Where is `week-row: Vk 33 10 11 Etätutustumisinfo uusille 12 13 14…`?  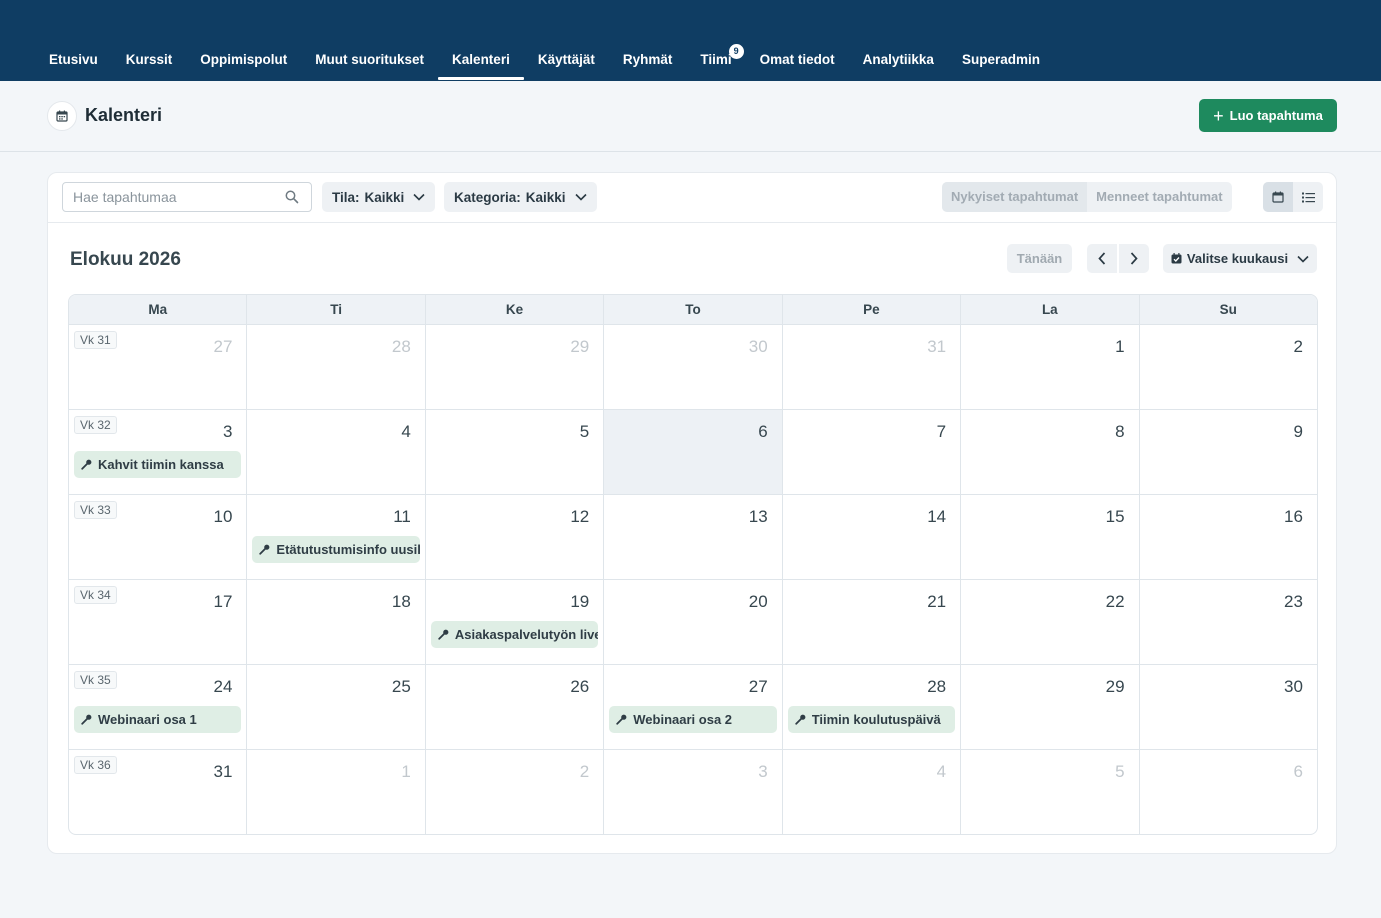 week-row: Vk 33 10 11 Etätutustumisinfo uusille 12 13 14… is located at coordinates (693, 537).